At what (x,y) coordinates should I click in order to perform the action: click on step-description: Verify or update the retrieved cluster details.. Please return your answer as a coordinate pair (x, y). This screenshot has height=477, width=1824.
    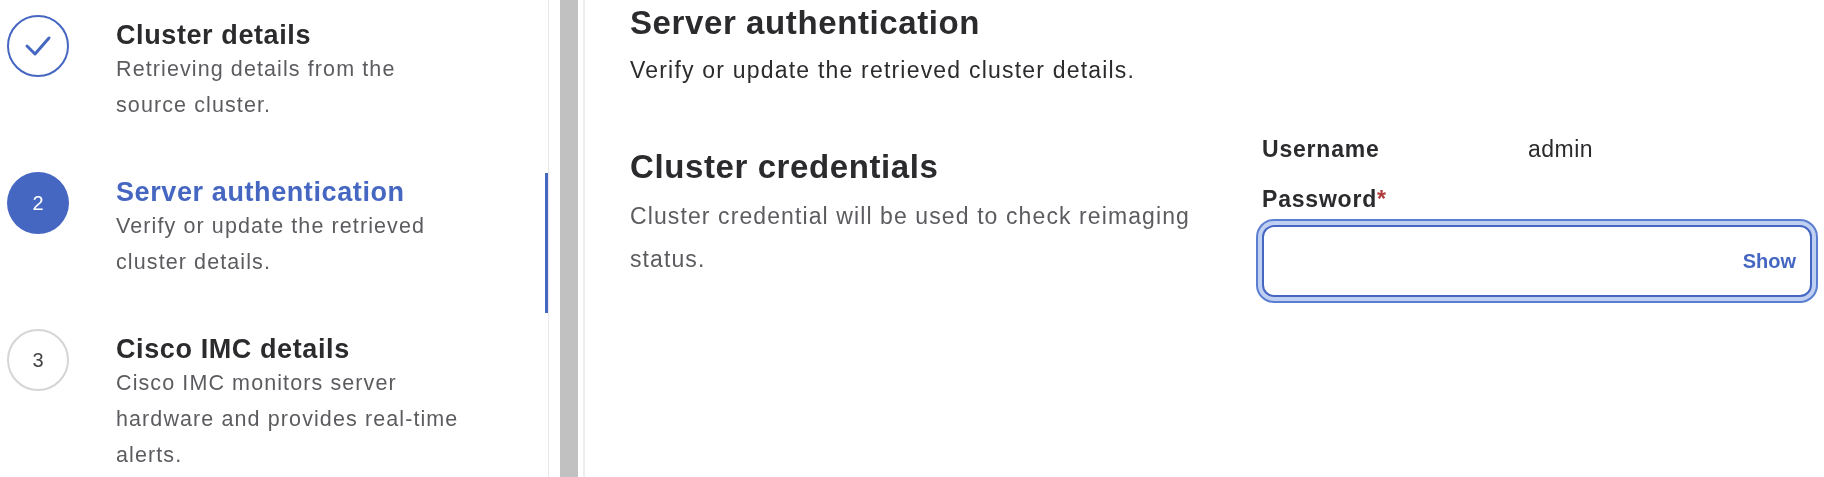
    Looking at the image, I should click on (271, 245).